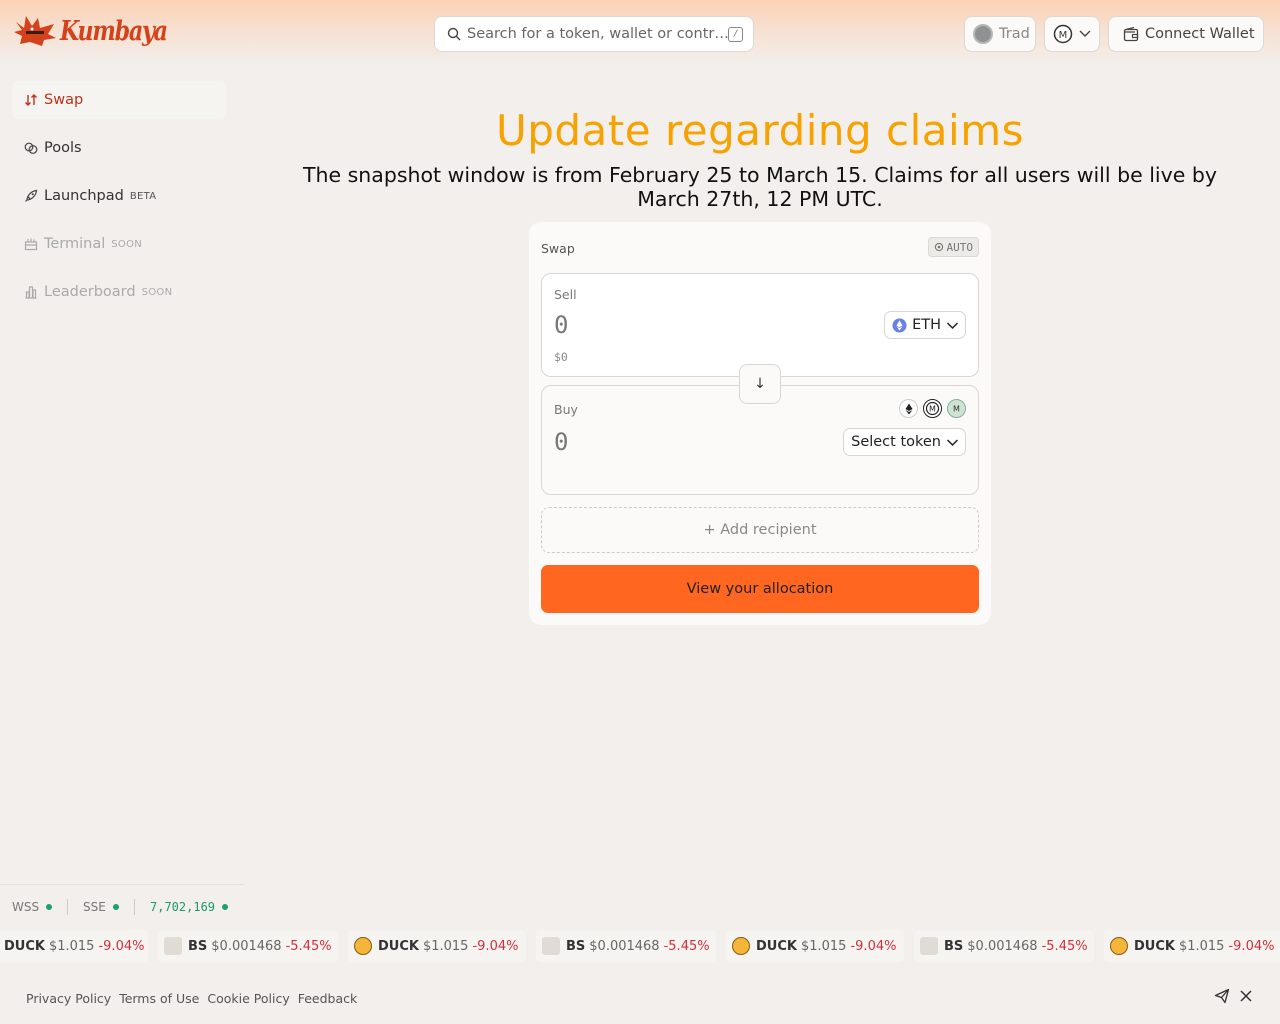 This screenshot has width=1280, height=1024. I want to click on sidebar-item-leaderboard: Leaderboard SOON, so click(119, 292).